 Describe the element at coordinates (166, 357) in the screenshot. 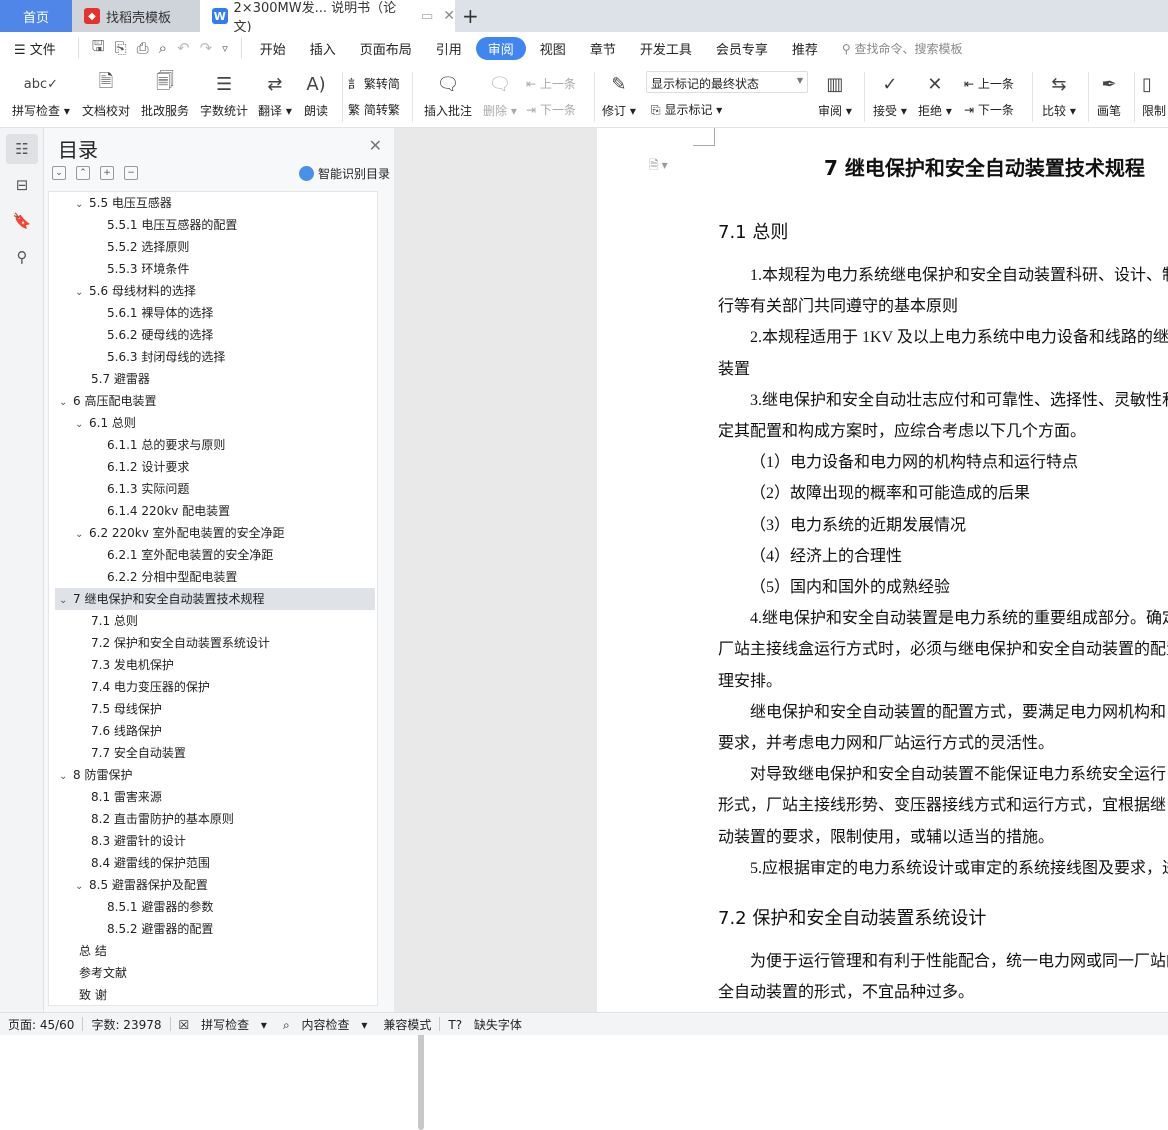

I see `toc-item: 5.6.3 封闭母线的选择` at that location.